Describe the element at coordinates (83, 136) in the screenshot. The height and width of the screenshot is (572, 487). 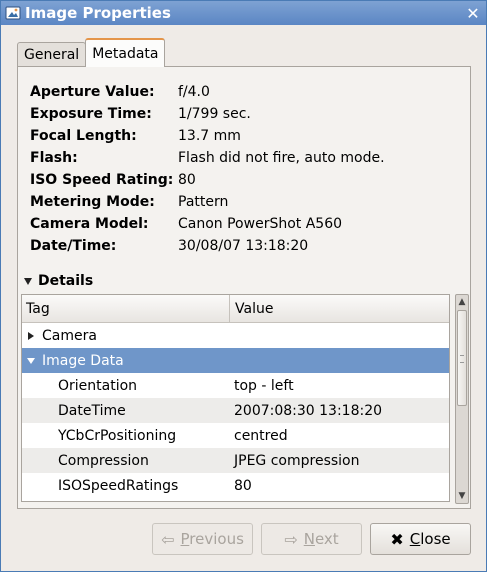
I see `metadata-key: Focal Length:` at that location.